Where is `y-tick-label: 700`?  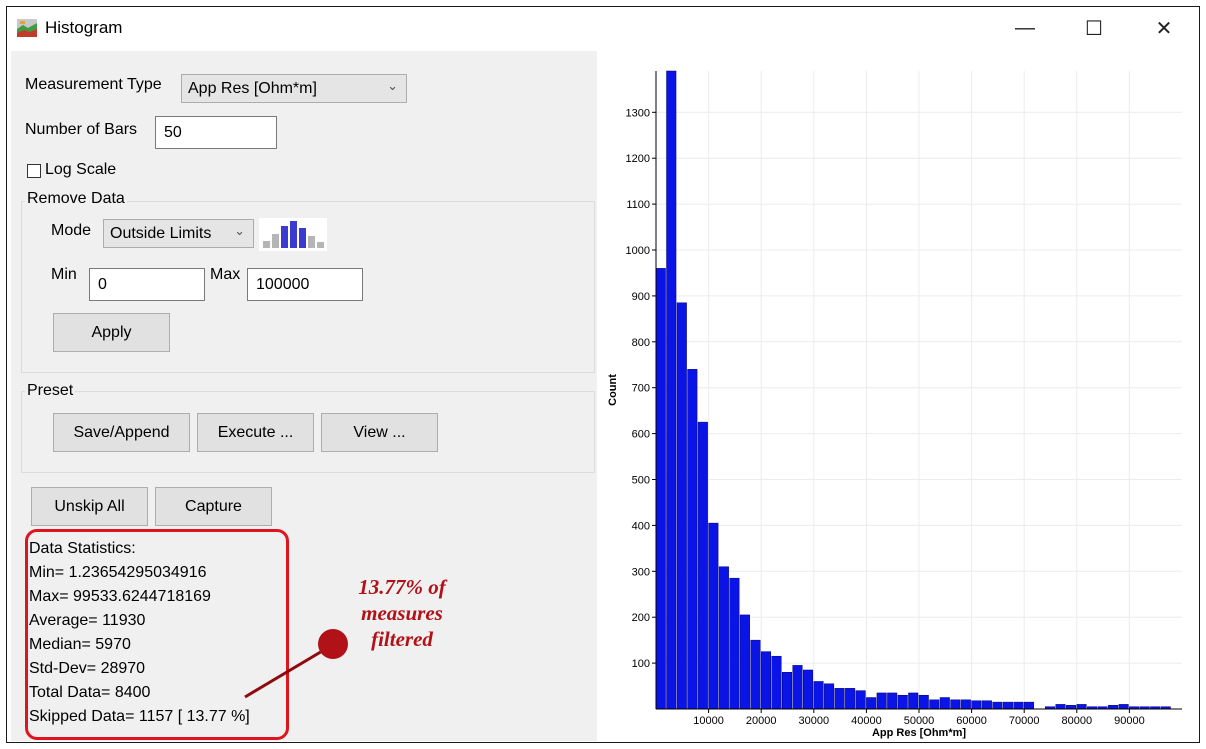 y-tick-label: 700 is located at coordinates (641, 389).